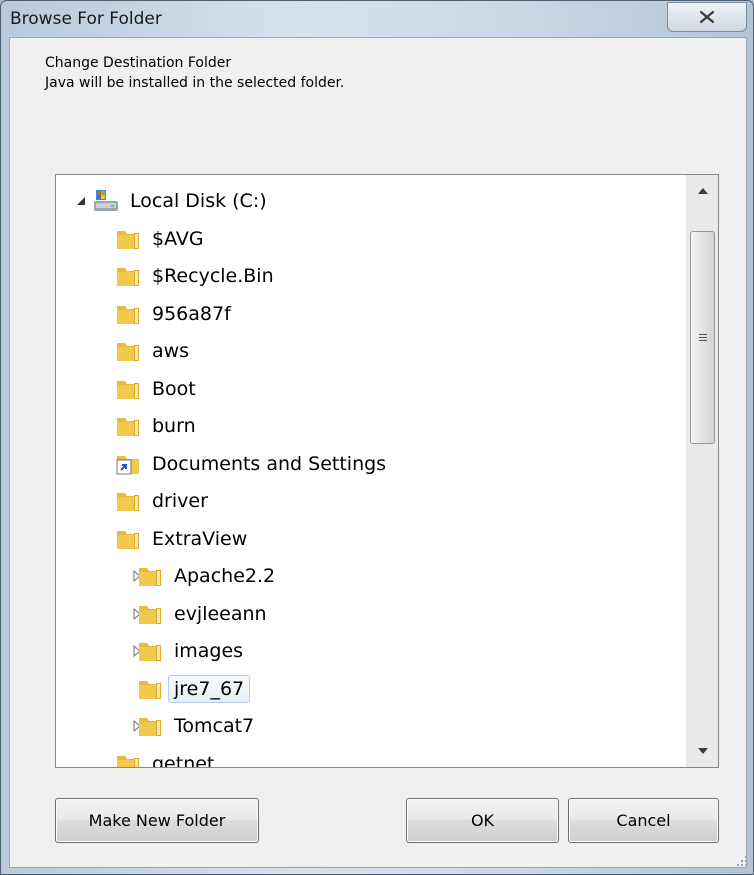 Image resolution: width=754 pixels, height=875 pixels. Describe the element at coordinates (702, 471) in the screenshot. I see `vertical-scrollbar` at that location.